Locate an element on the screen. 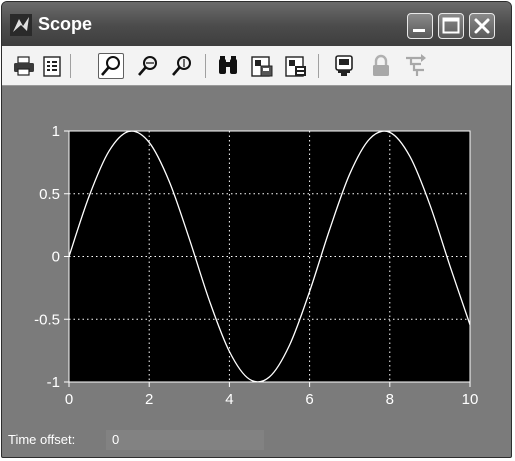 The image size is (515, 461). parameters-icon is located at coordinates (52, 66).